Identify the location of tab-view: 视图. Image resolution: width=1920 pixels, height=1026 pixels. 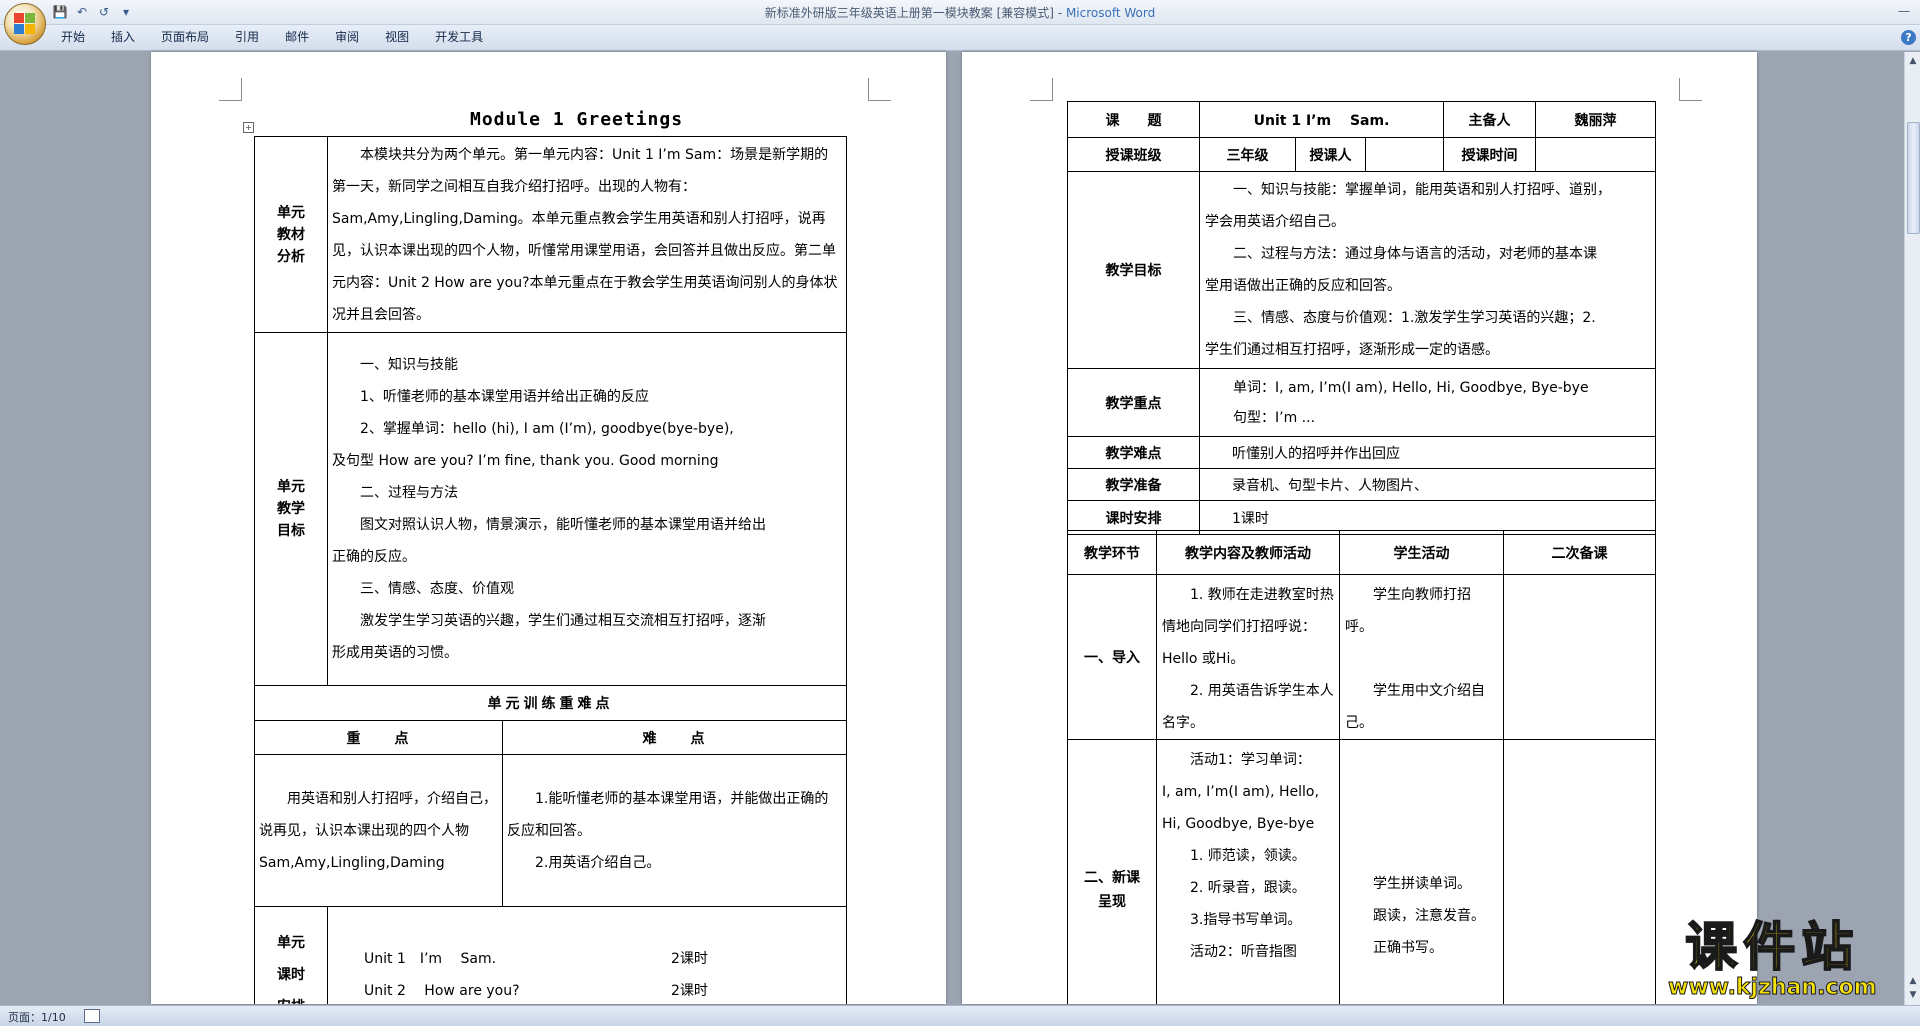
(397, 37).